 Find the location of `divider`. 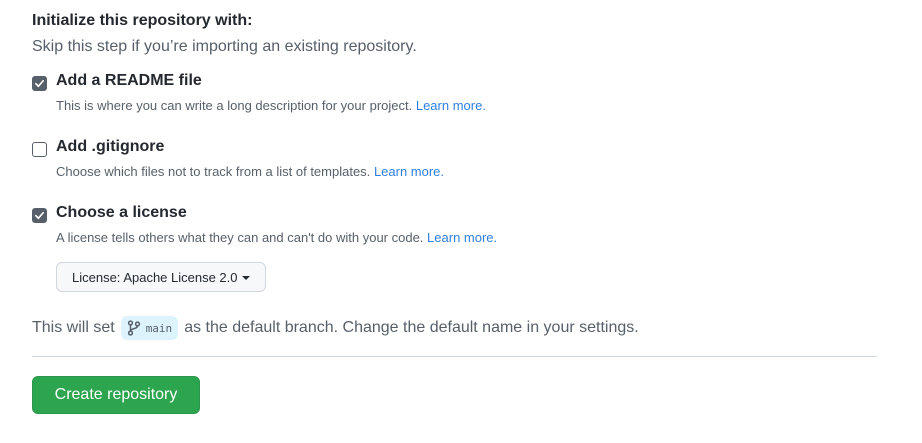

divider is located at coordinates (454, 356).